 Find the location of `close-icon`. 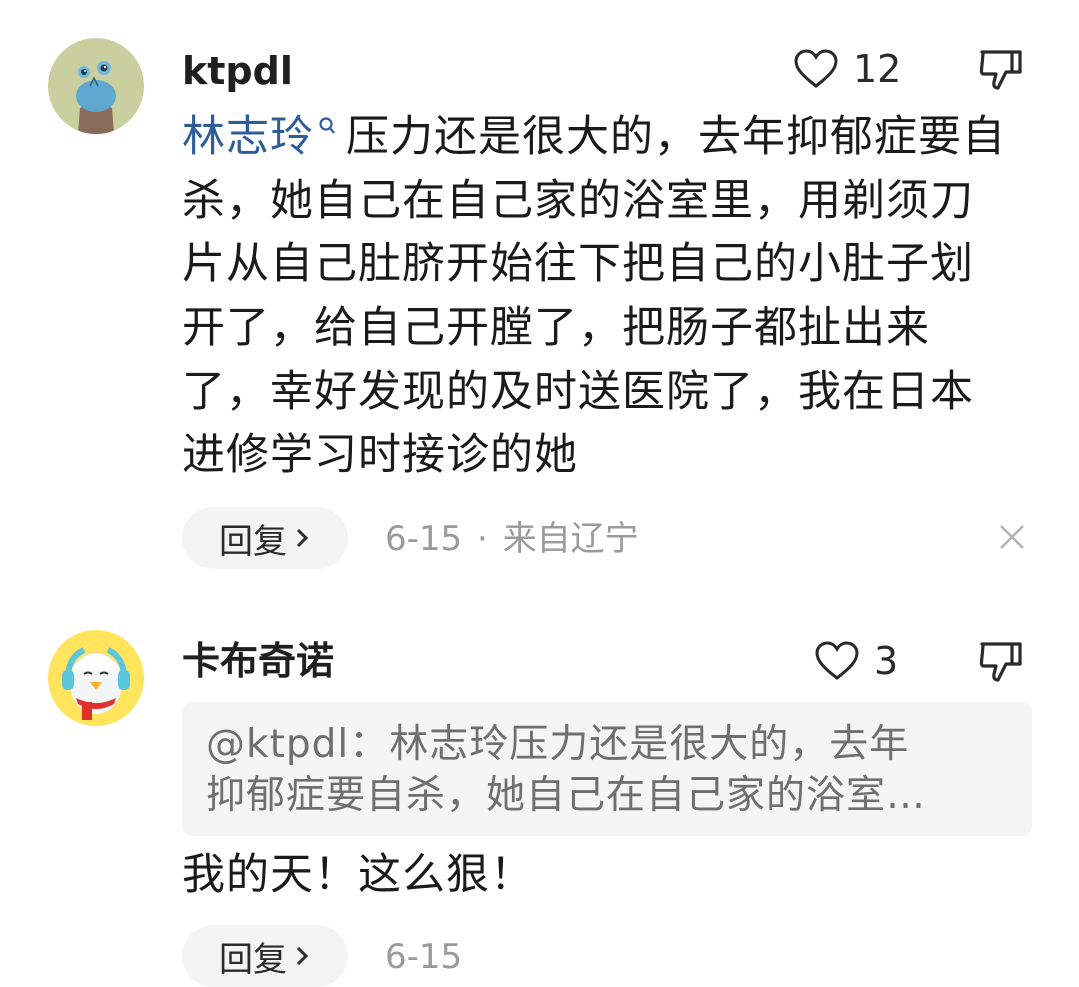

close-icon is located at coordinates (1012, 537).